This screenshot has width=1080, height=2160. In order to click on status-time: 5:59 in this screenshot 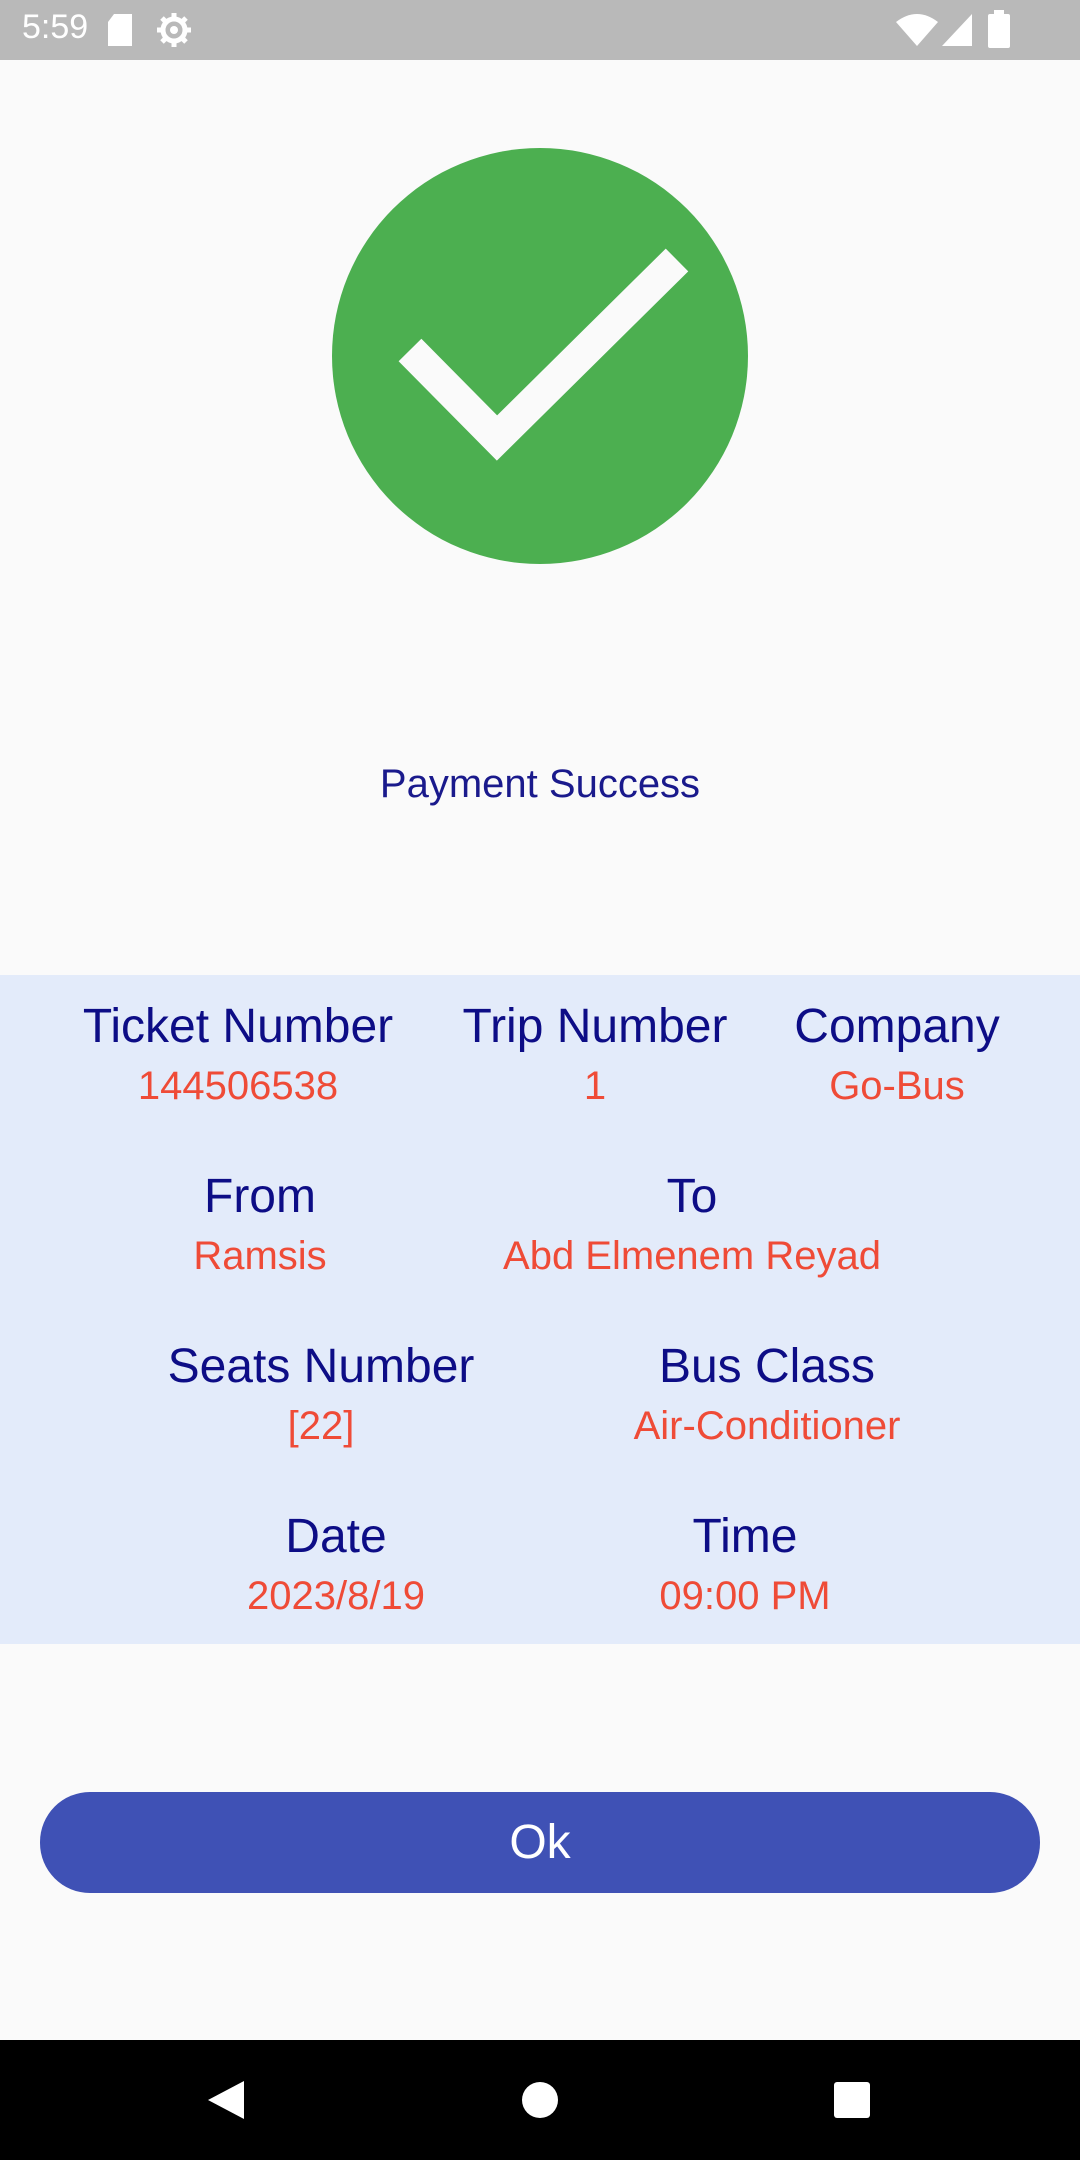, I will do `click(55, 27)`.